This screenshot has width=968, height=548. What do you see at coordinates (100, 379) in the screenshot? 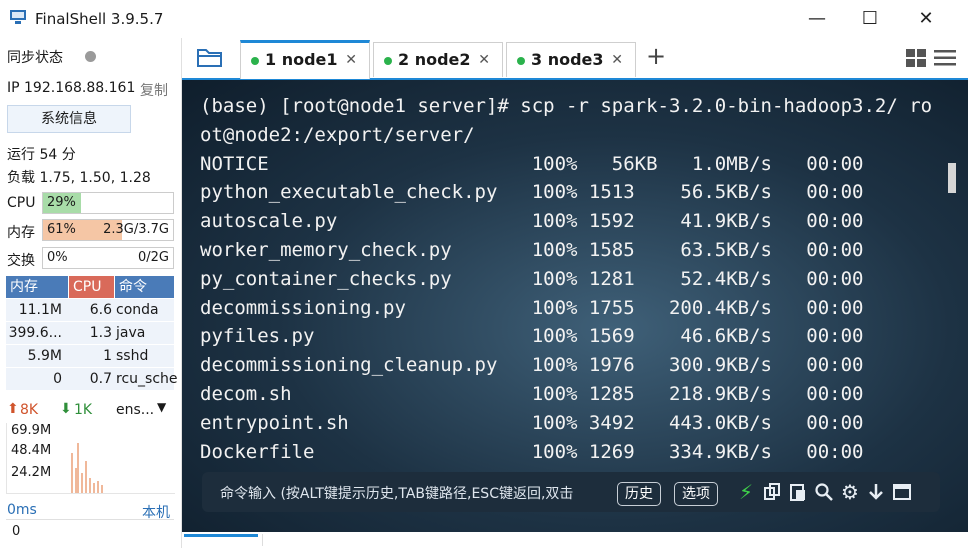
I see `process-cpu: 0.7` at bounding box center [100, 379].